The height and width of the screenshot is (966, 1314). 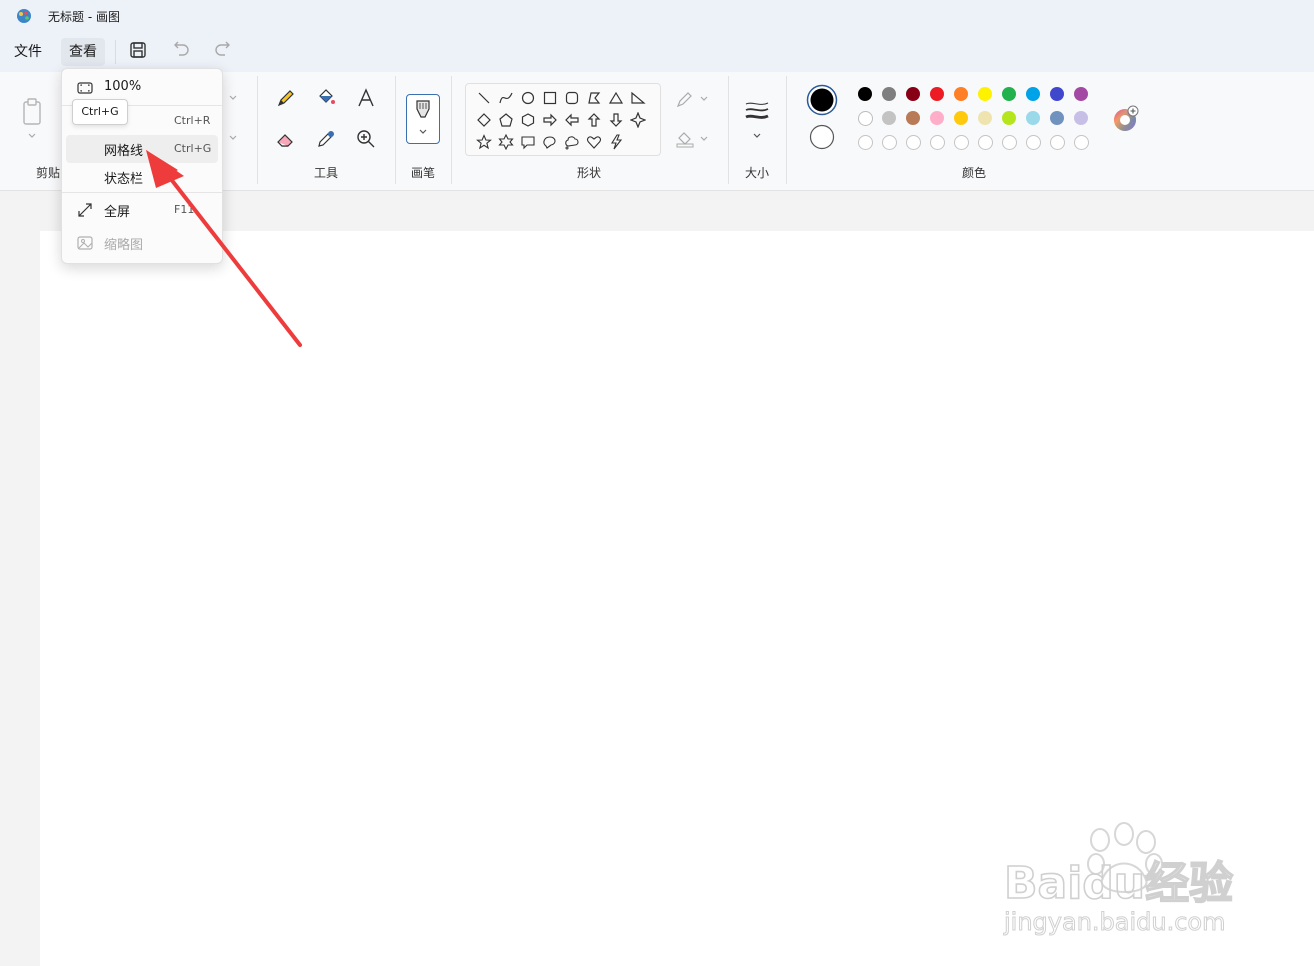 I want to click on baidu-watermark: Baidu经验 jingyan.baidu.com, so click(x=1118, y=879).